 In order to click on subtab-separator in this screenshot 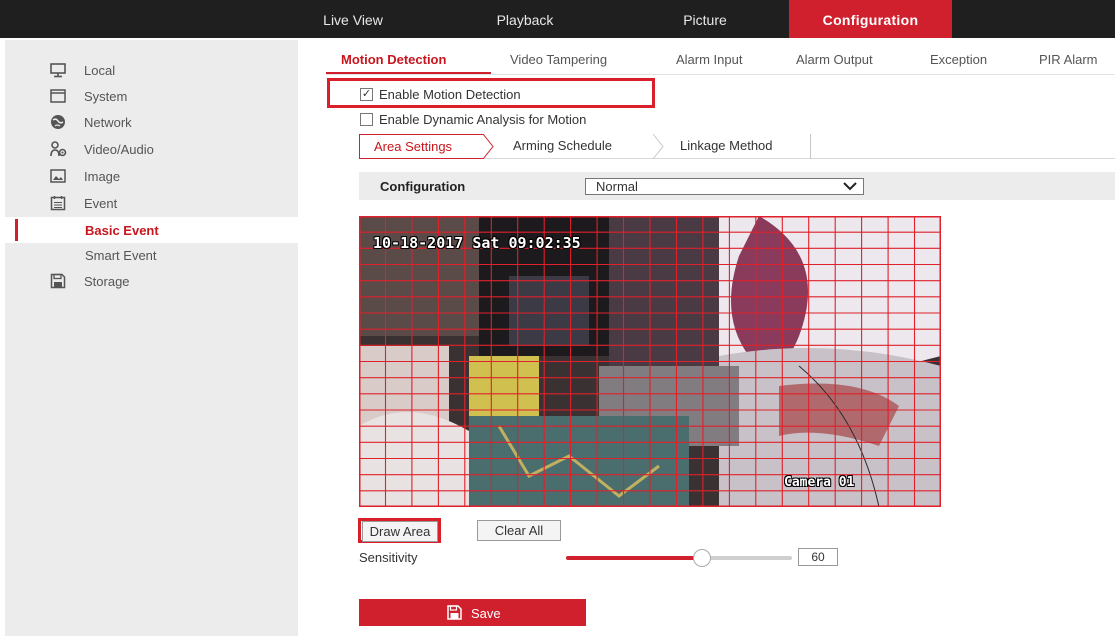, I will do `click(810, 146)`.